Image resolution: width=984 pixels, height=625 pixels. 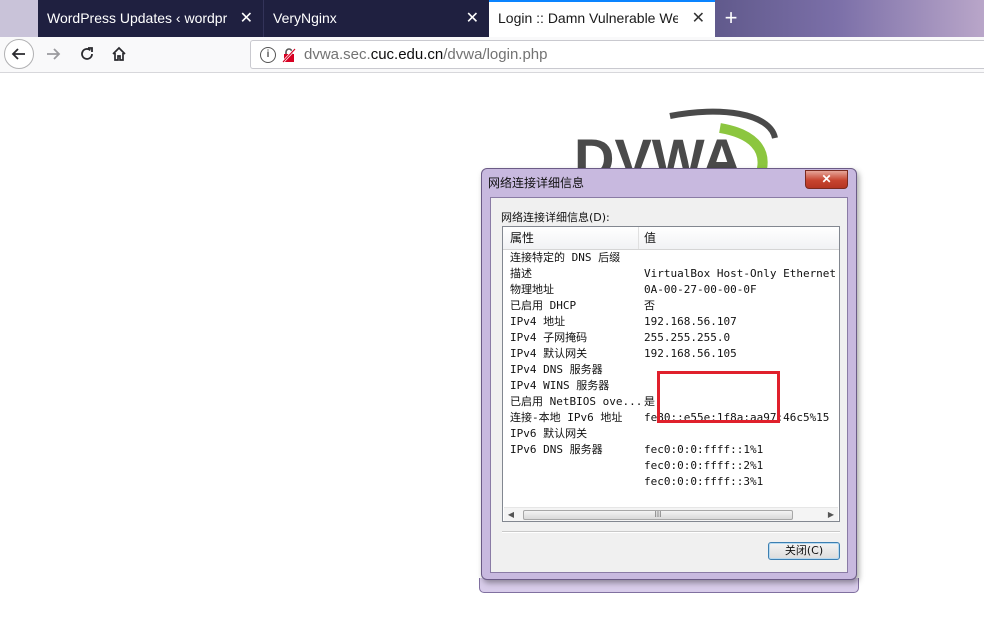 What do you see at coordinates (407, 54) in the screenshot?
I see `url-domain: cuc.edu.cn` at bounding box center [407, 54].